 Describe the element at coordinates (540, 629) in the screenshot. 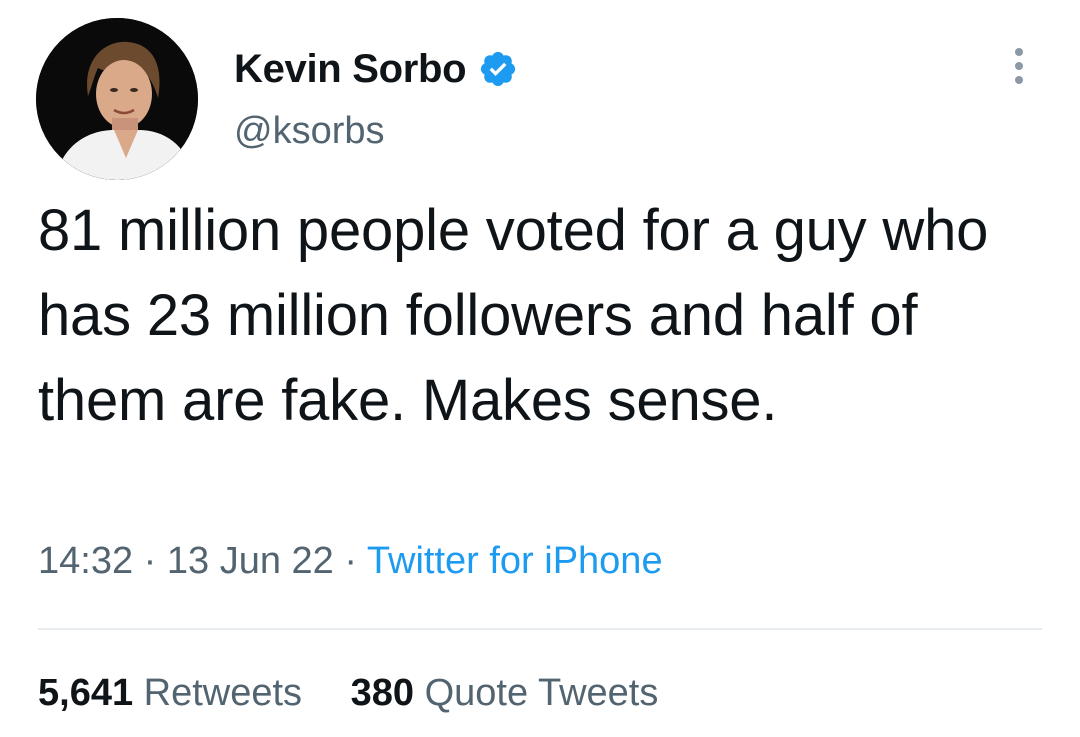

I see `divider` at that location.